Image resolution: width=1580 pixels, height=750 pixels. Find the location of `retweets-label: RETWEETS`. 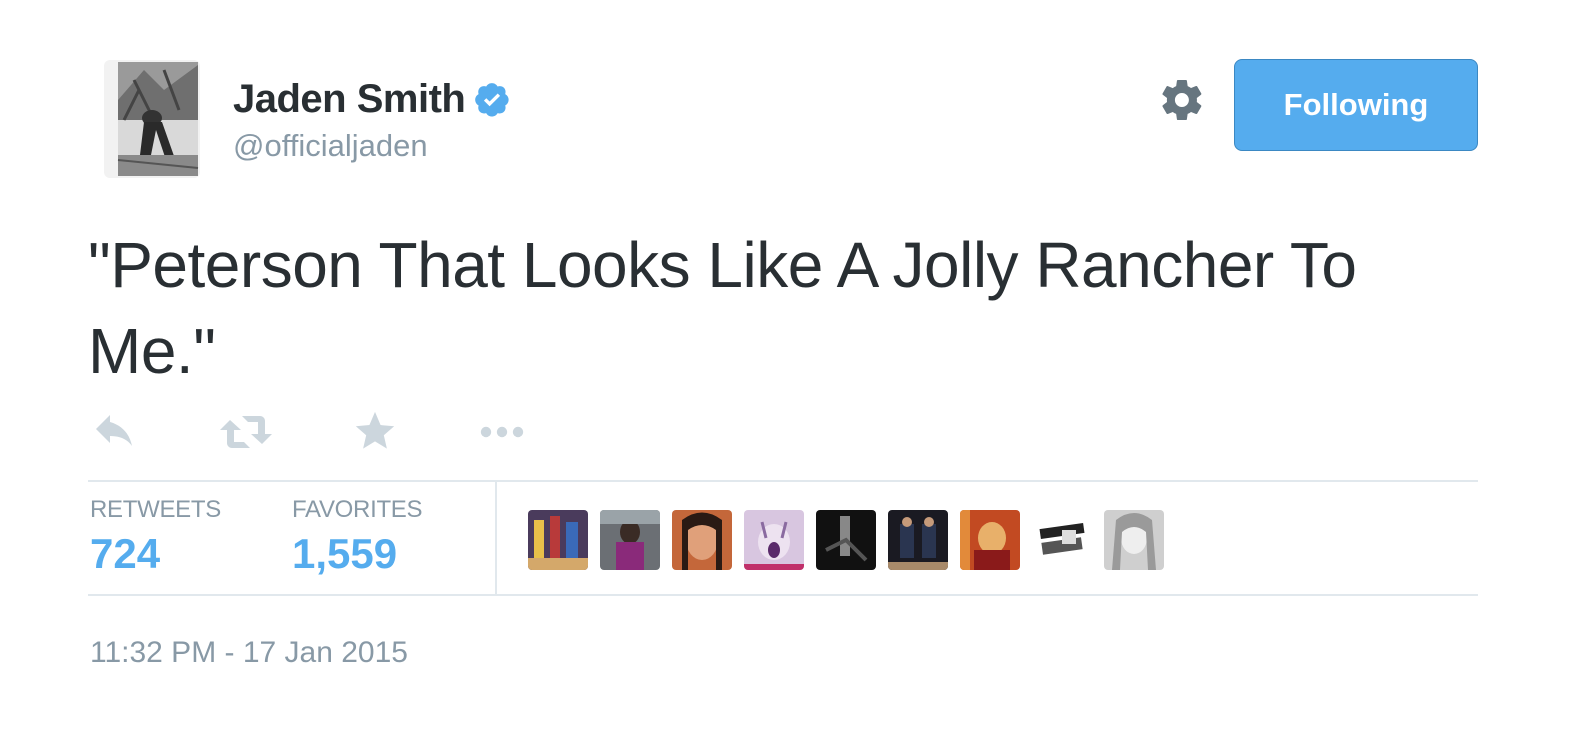

retweets-label: RETWEETS is located at coordinates (155, 509).